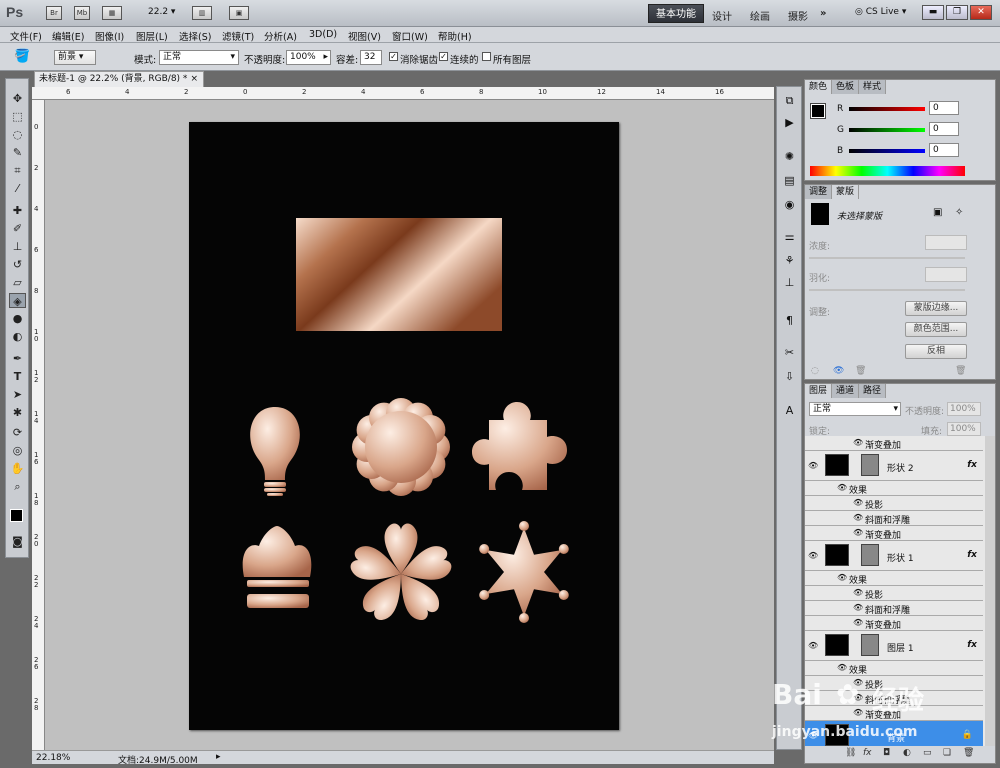  I want to click on maximize-button: ❐, so click(957, 12).